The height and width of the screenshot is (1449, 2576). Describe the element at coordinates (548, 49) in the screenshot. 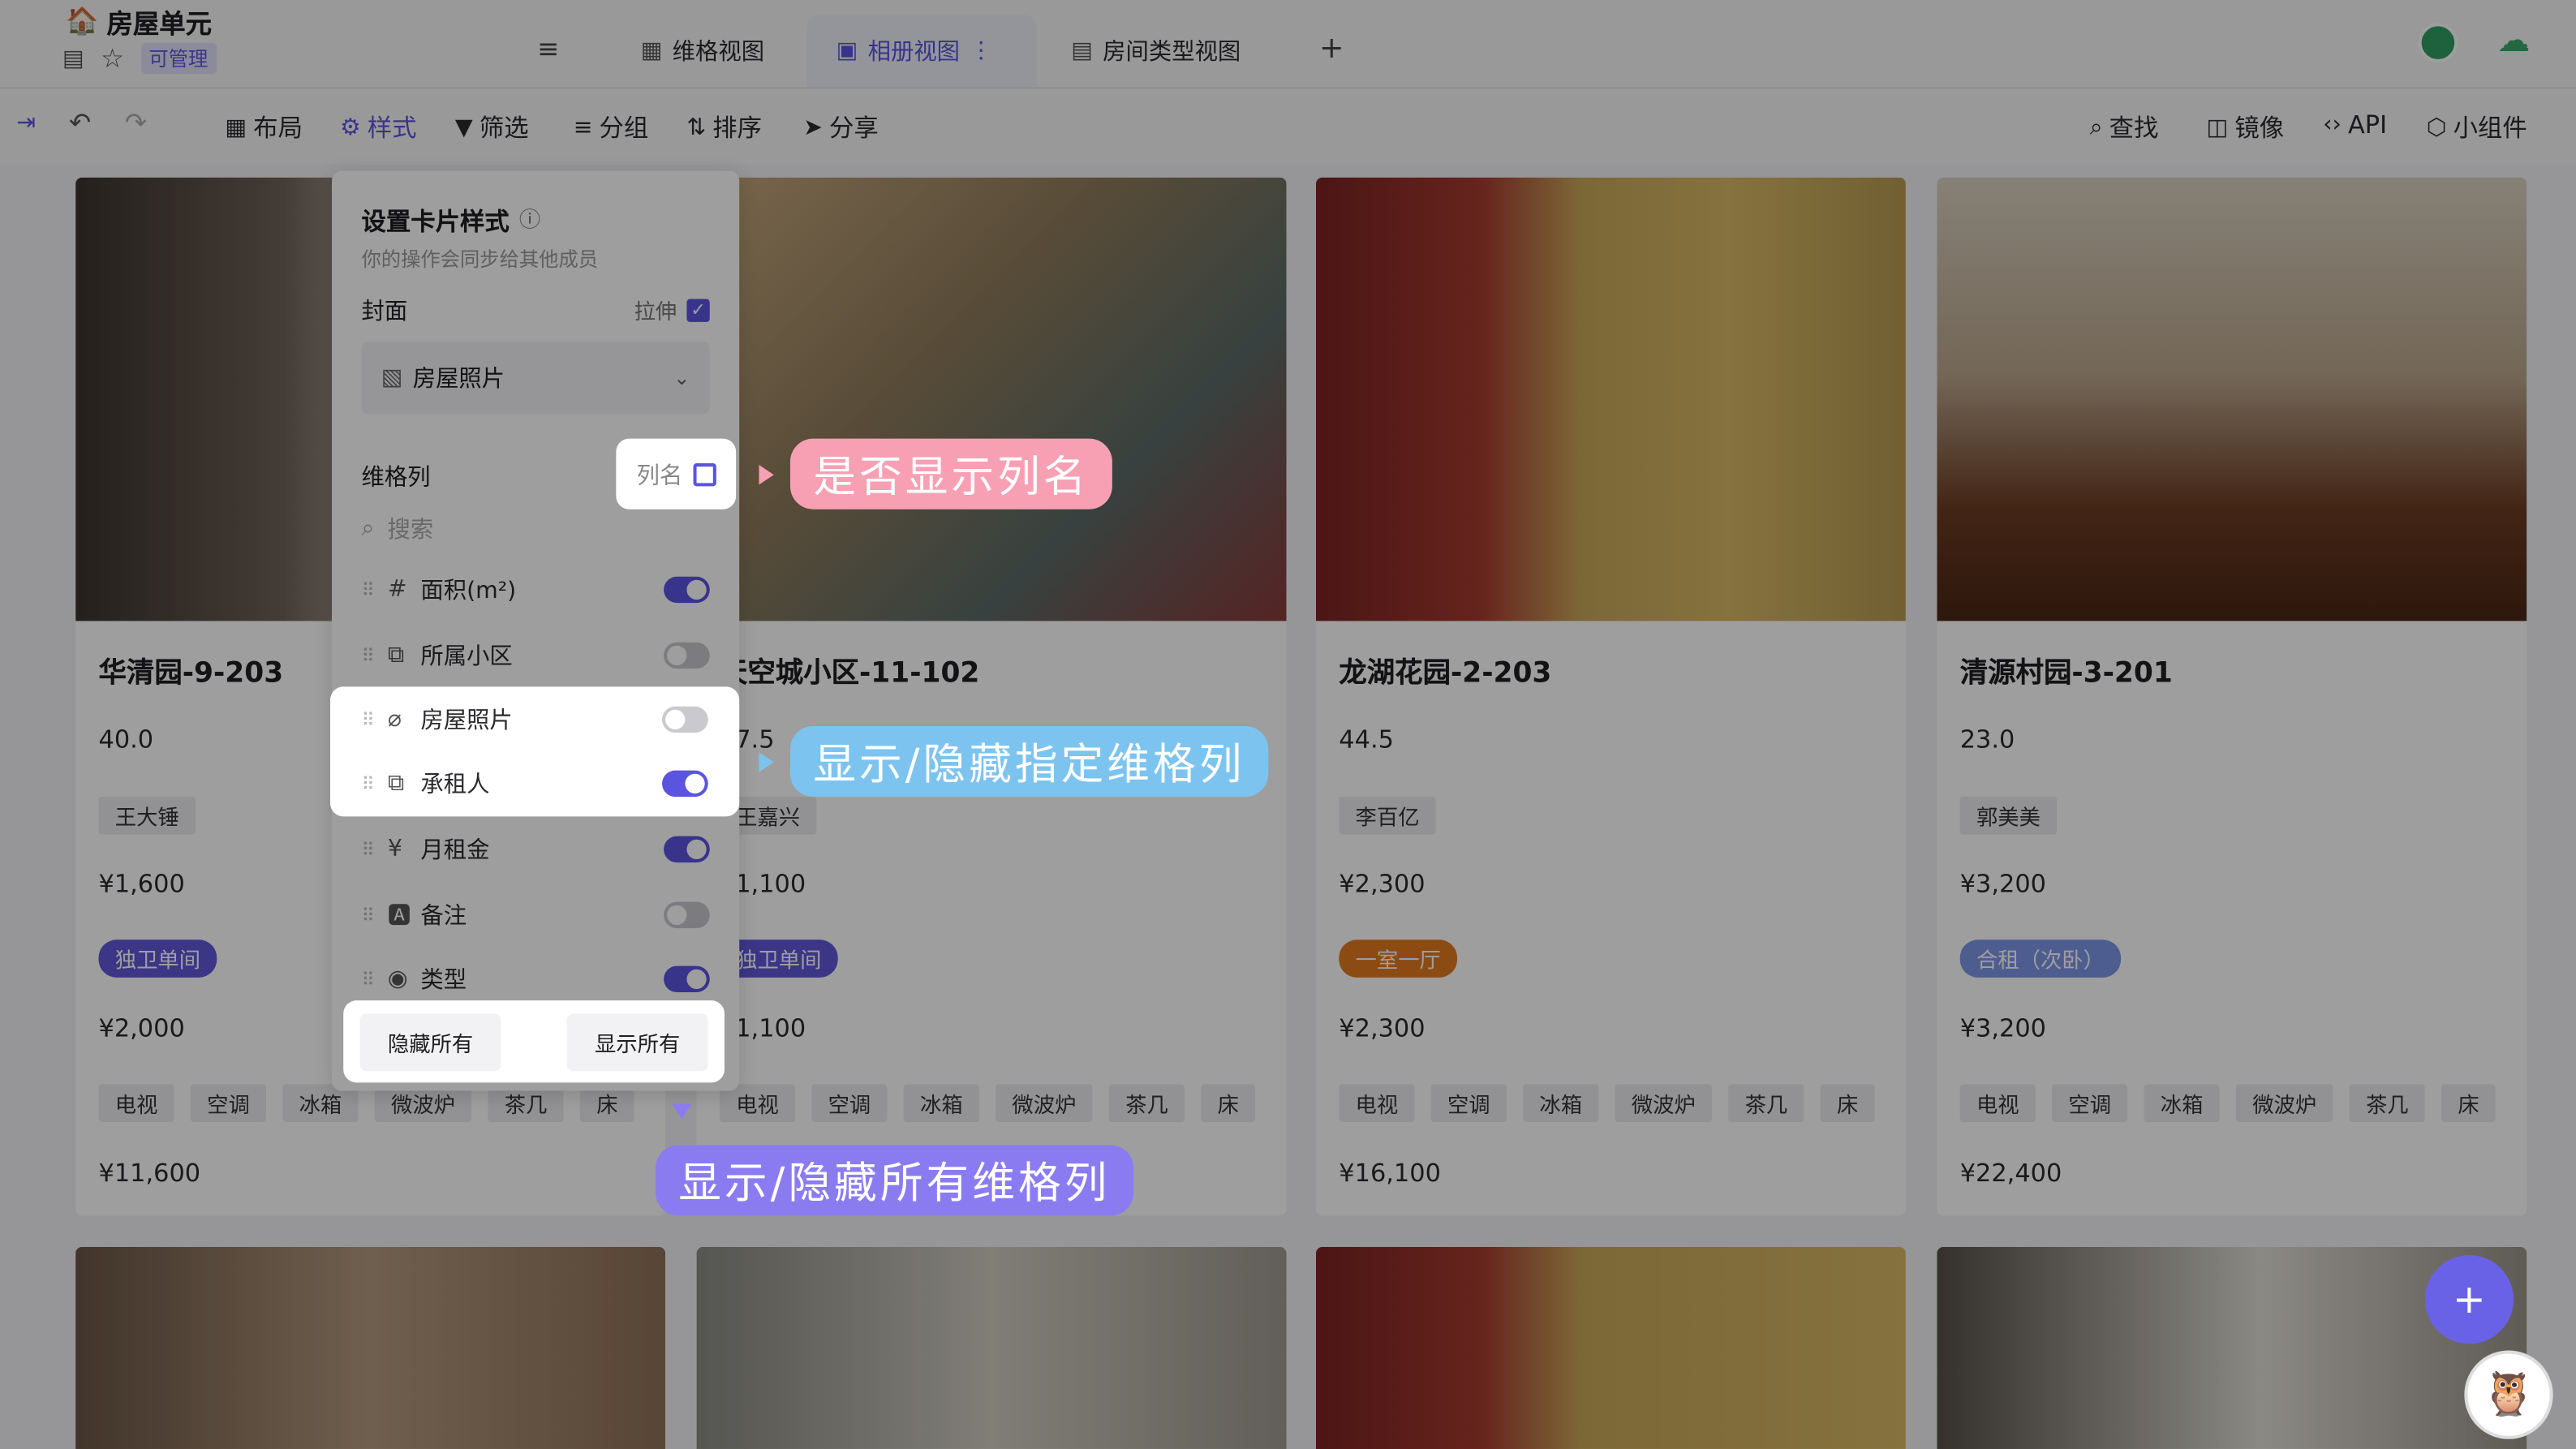

I see `menu-icon: ≡` at that location.